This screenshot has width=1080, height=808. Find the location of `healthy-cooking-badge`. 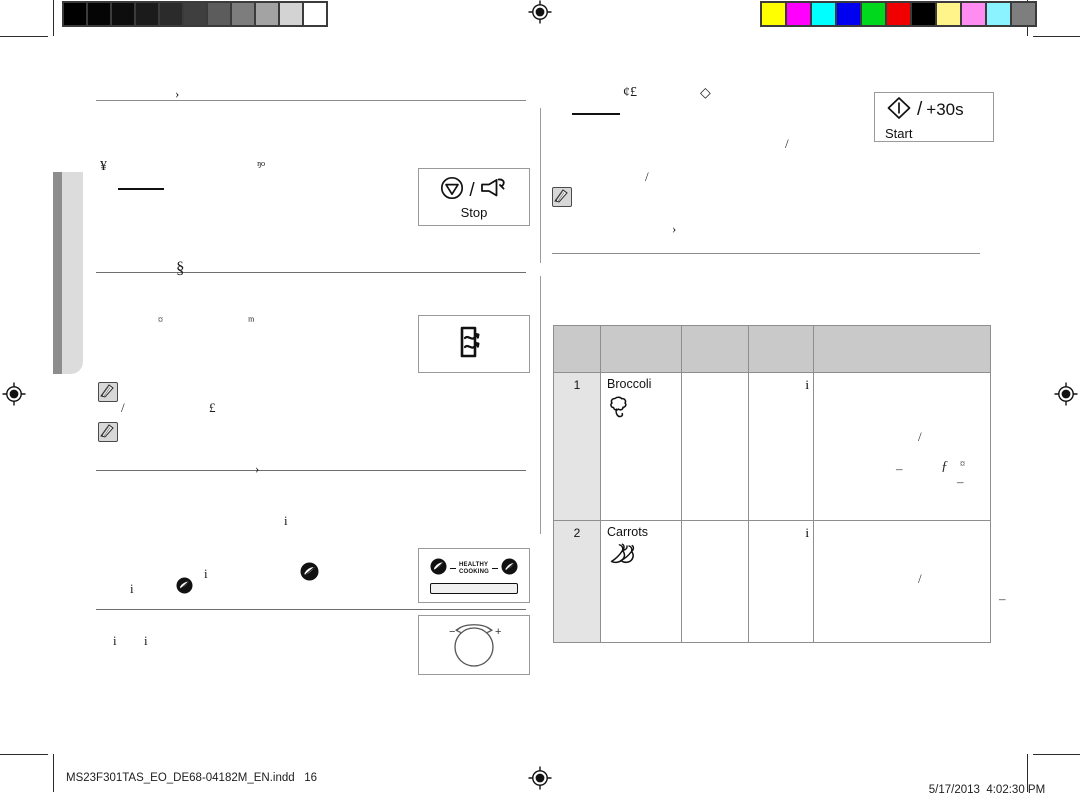

healthy-cooking-badge is located at coordinates (438, 569).